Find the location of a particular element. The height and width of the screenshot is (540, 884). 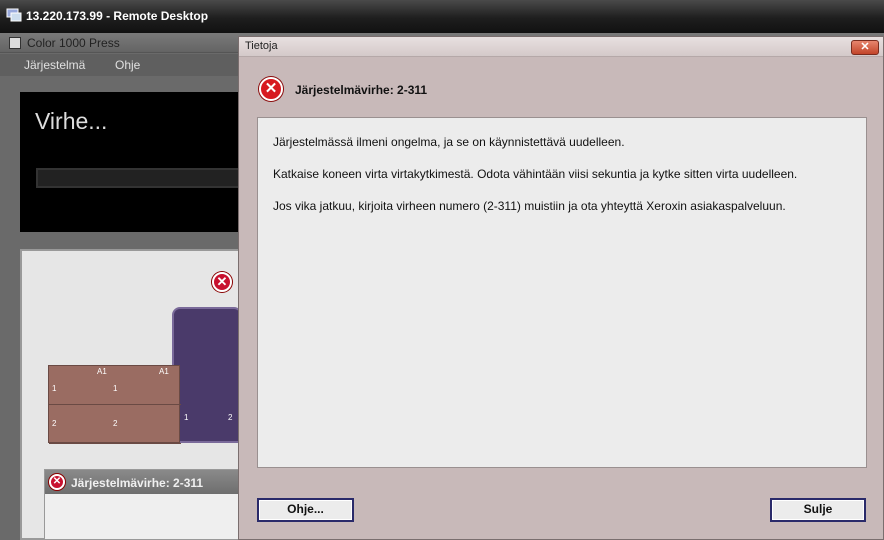

close-button: Sulje is located at coordinates (818, 510).